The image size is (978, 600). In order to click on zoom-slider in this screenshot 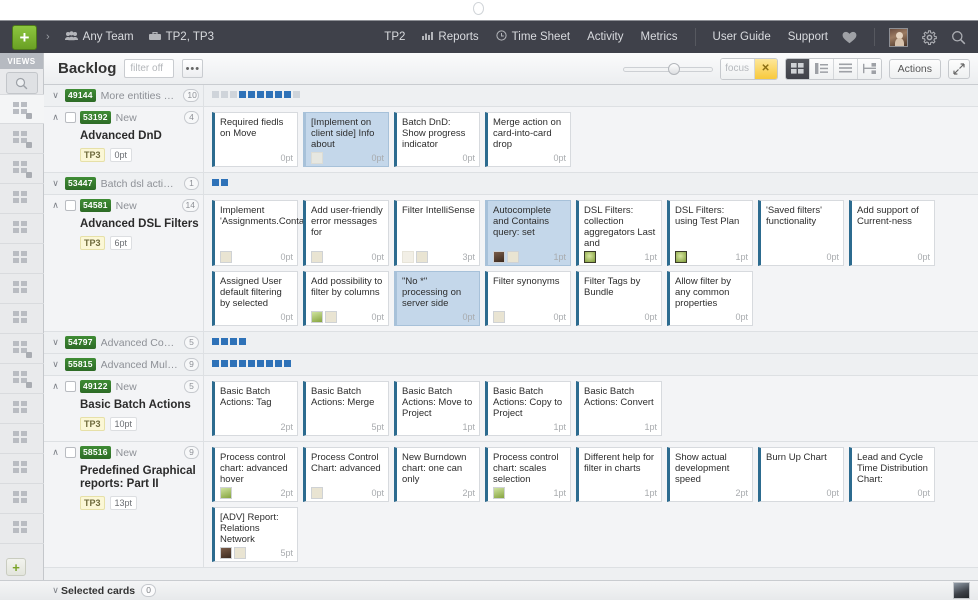, I will do `click(667, 69)`.